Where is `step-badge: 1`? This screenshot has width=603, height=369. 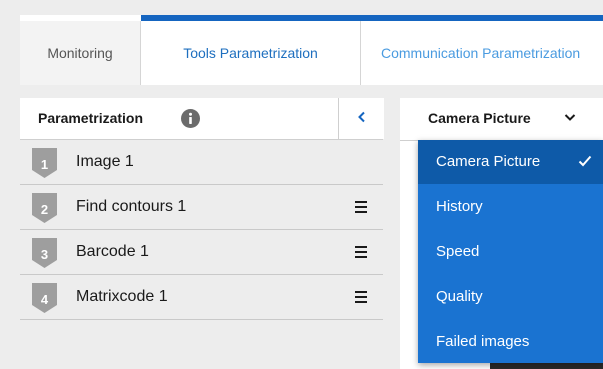
step-badge: 1 is located at coordinates (44, 163).